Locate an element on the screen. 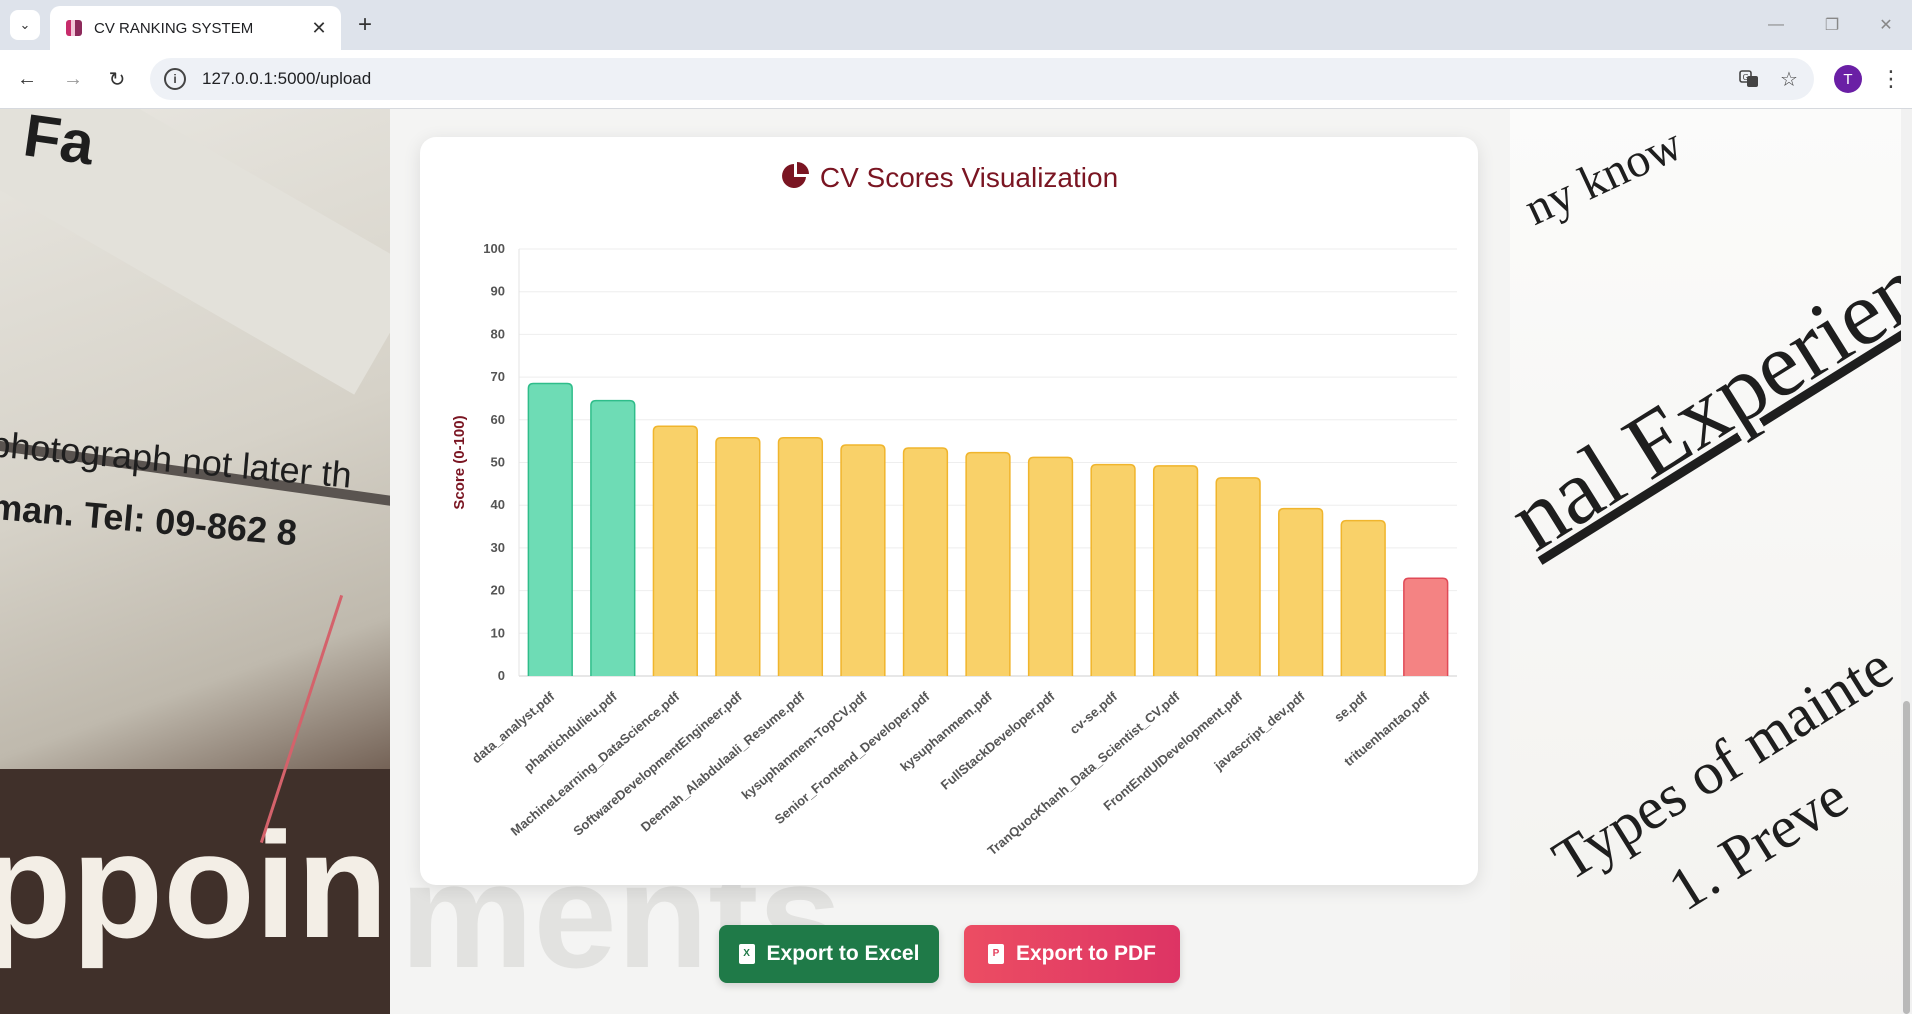 This screenshot has height=1014, width=1912. export-excel-button: X Export to Excel is located at coordinates (829, 954).